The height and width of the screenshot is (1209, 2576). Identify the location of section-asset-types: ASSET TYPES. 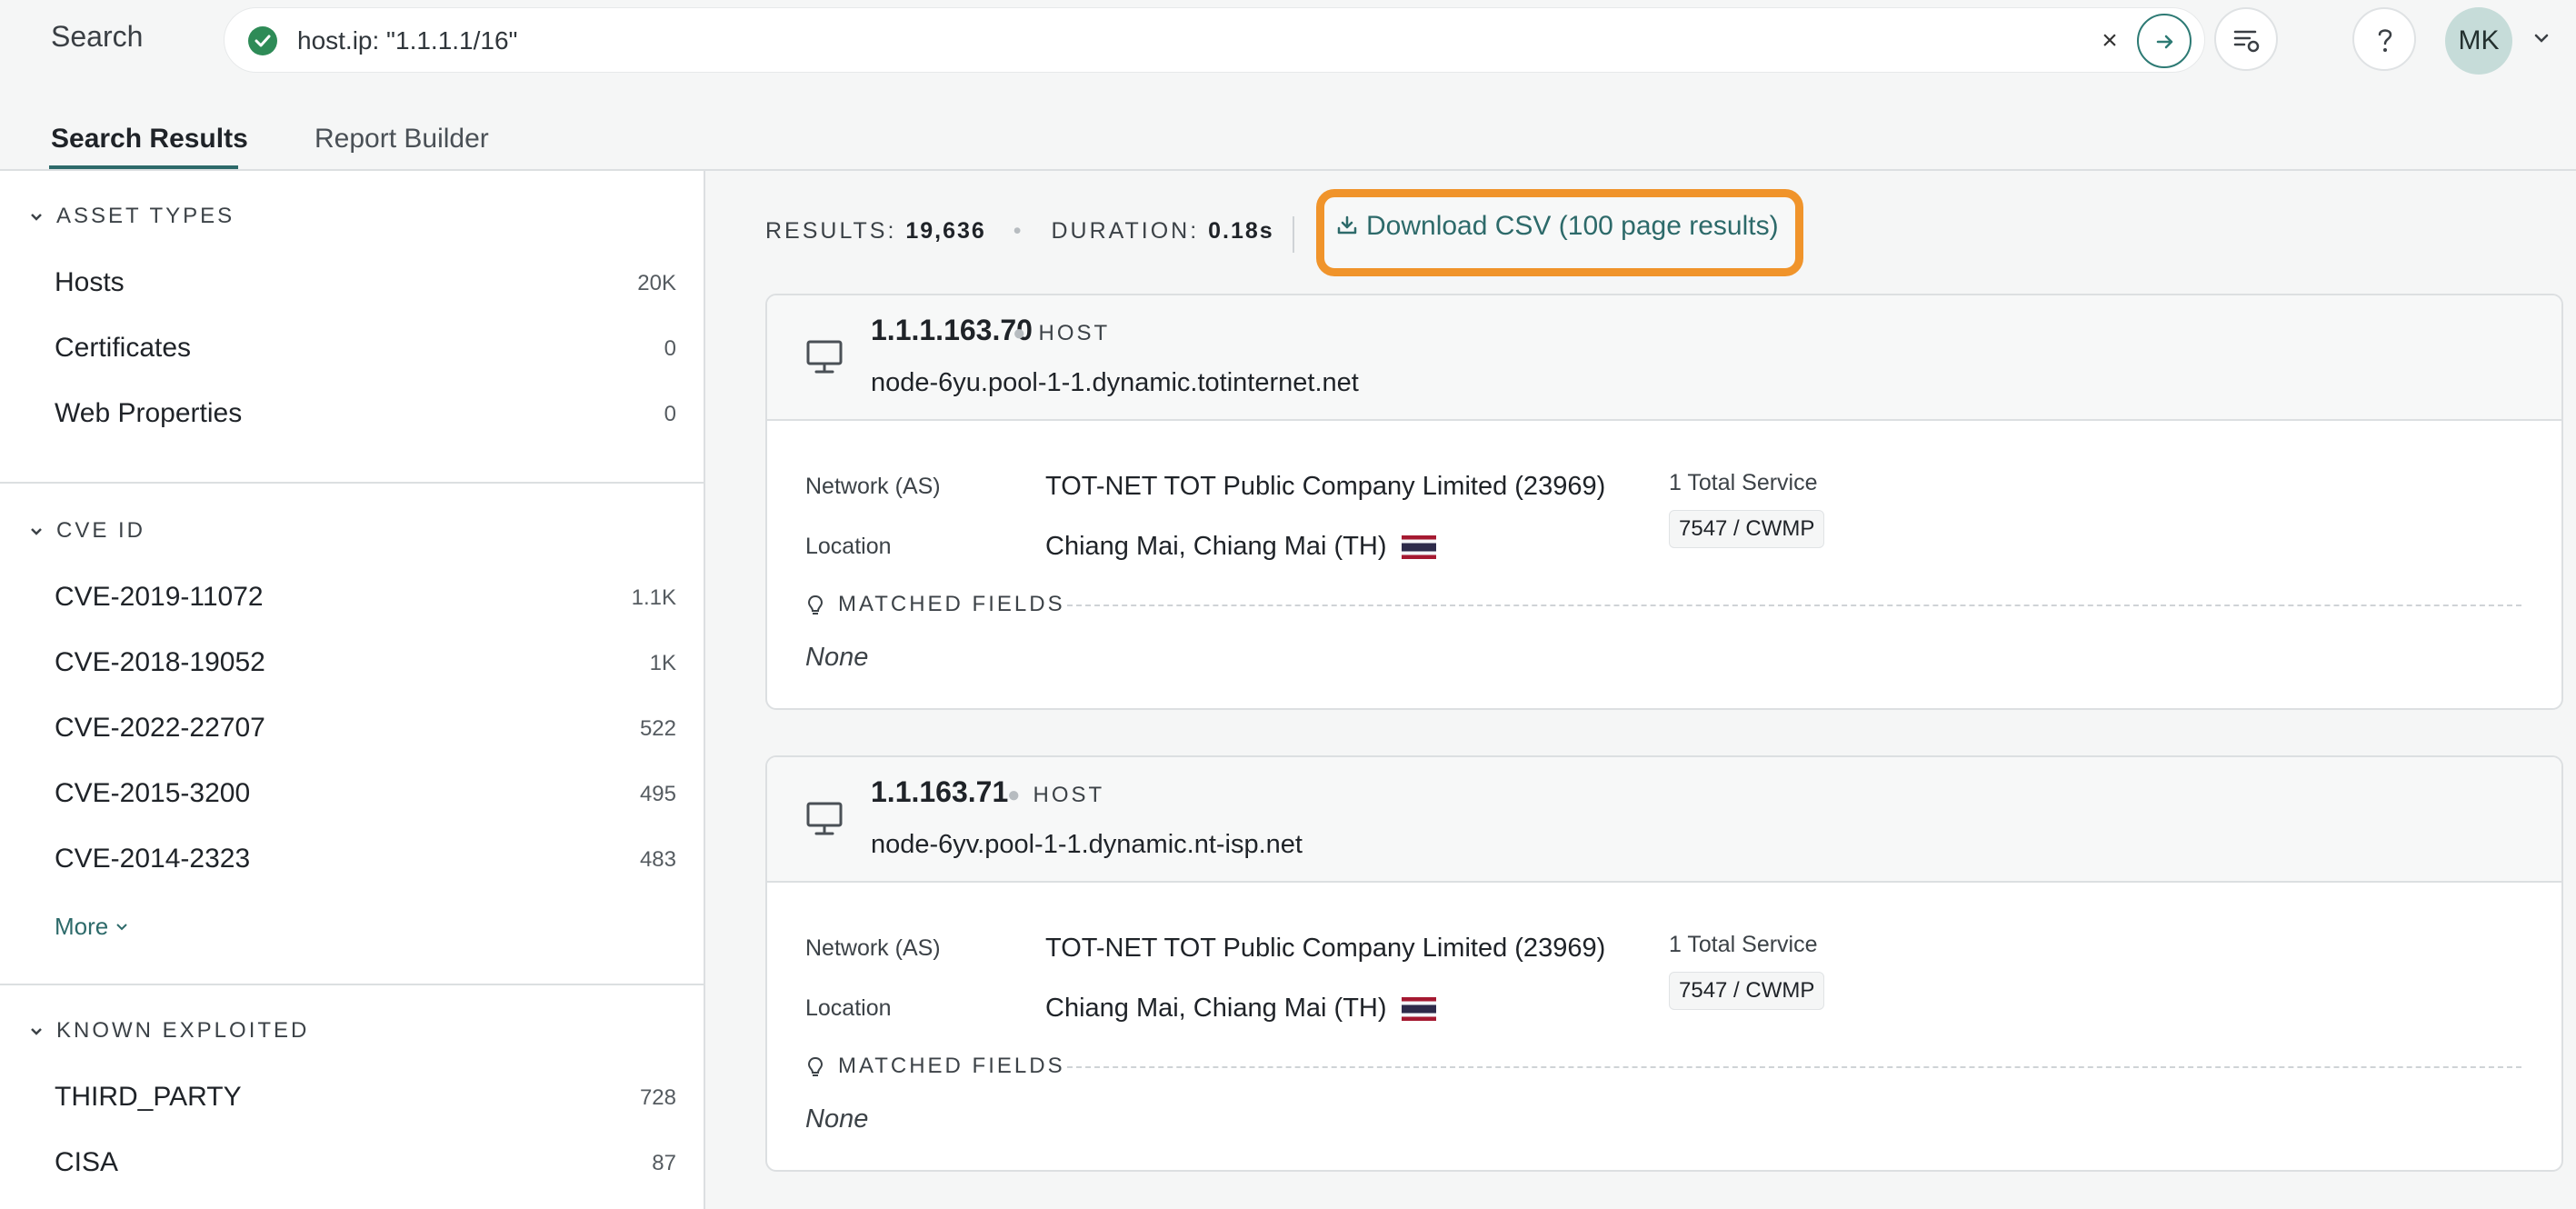
(132, 216).